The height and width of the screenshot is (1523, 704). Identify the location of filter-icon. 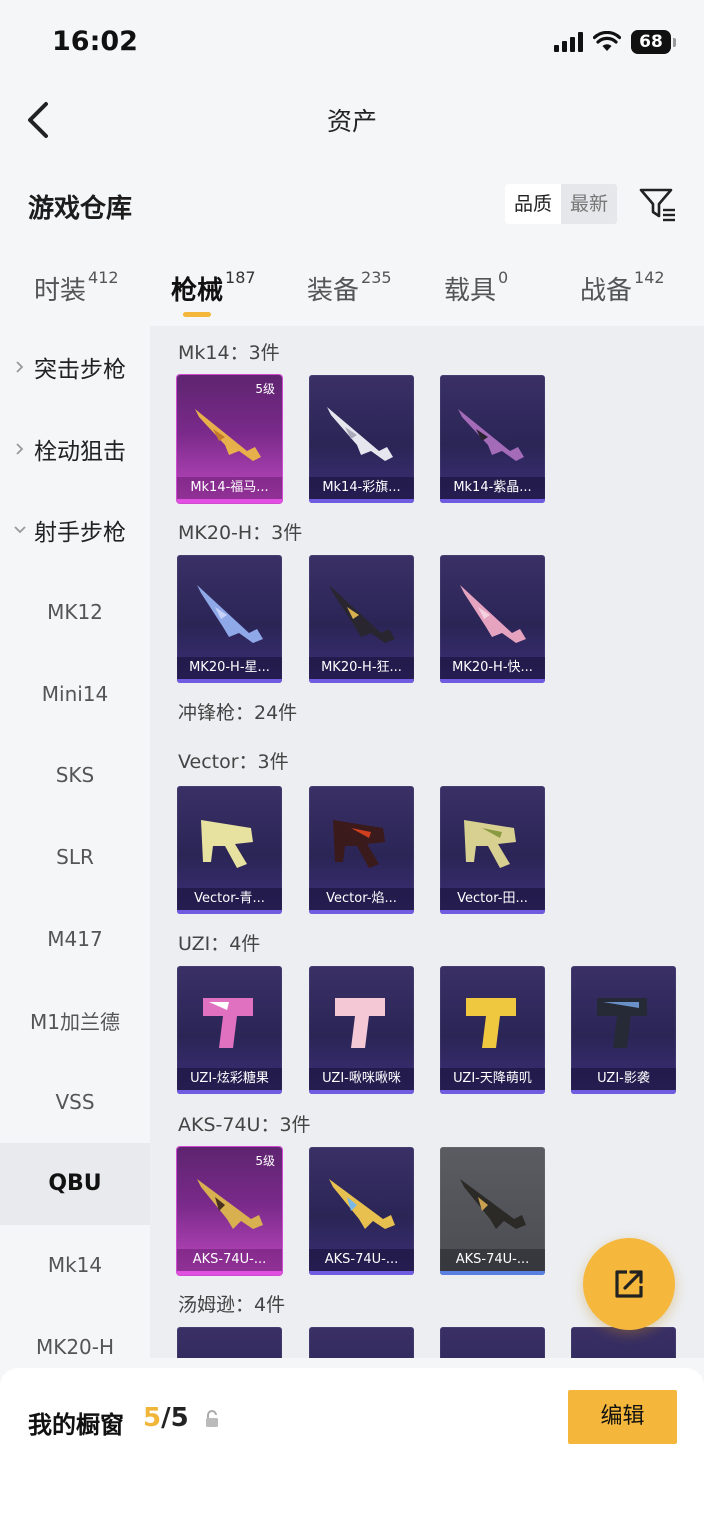
(658, 204).